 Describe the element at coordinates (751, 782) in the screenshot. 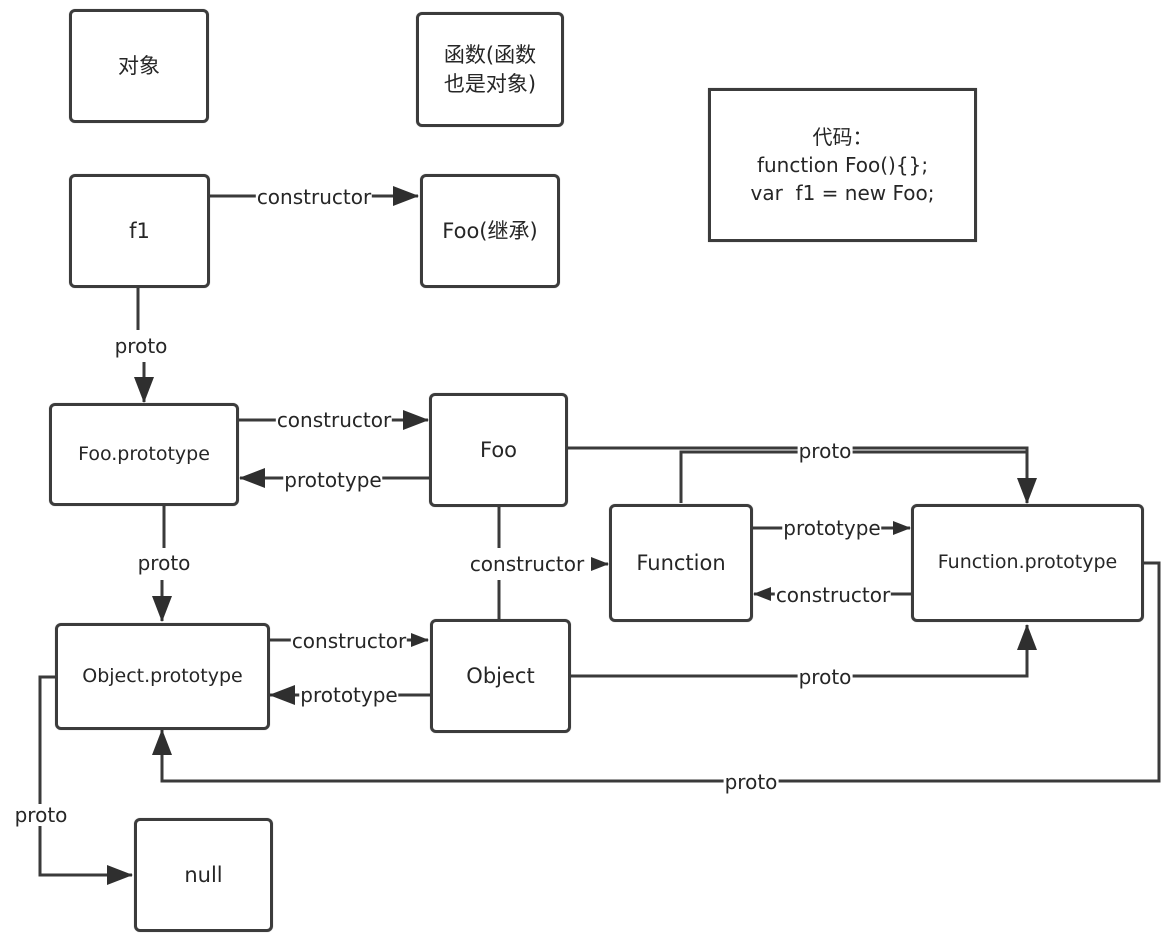

I see `edge-label-funcproto-proto: proto` at that location.